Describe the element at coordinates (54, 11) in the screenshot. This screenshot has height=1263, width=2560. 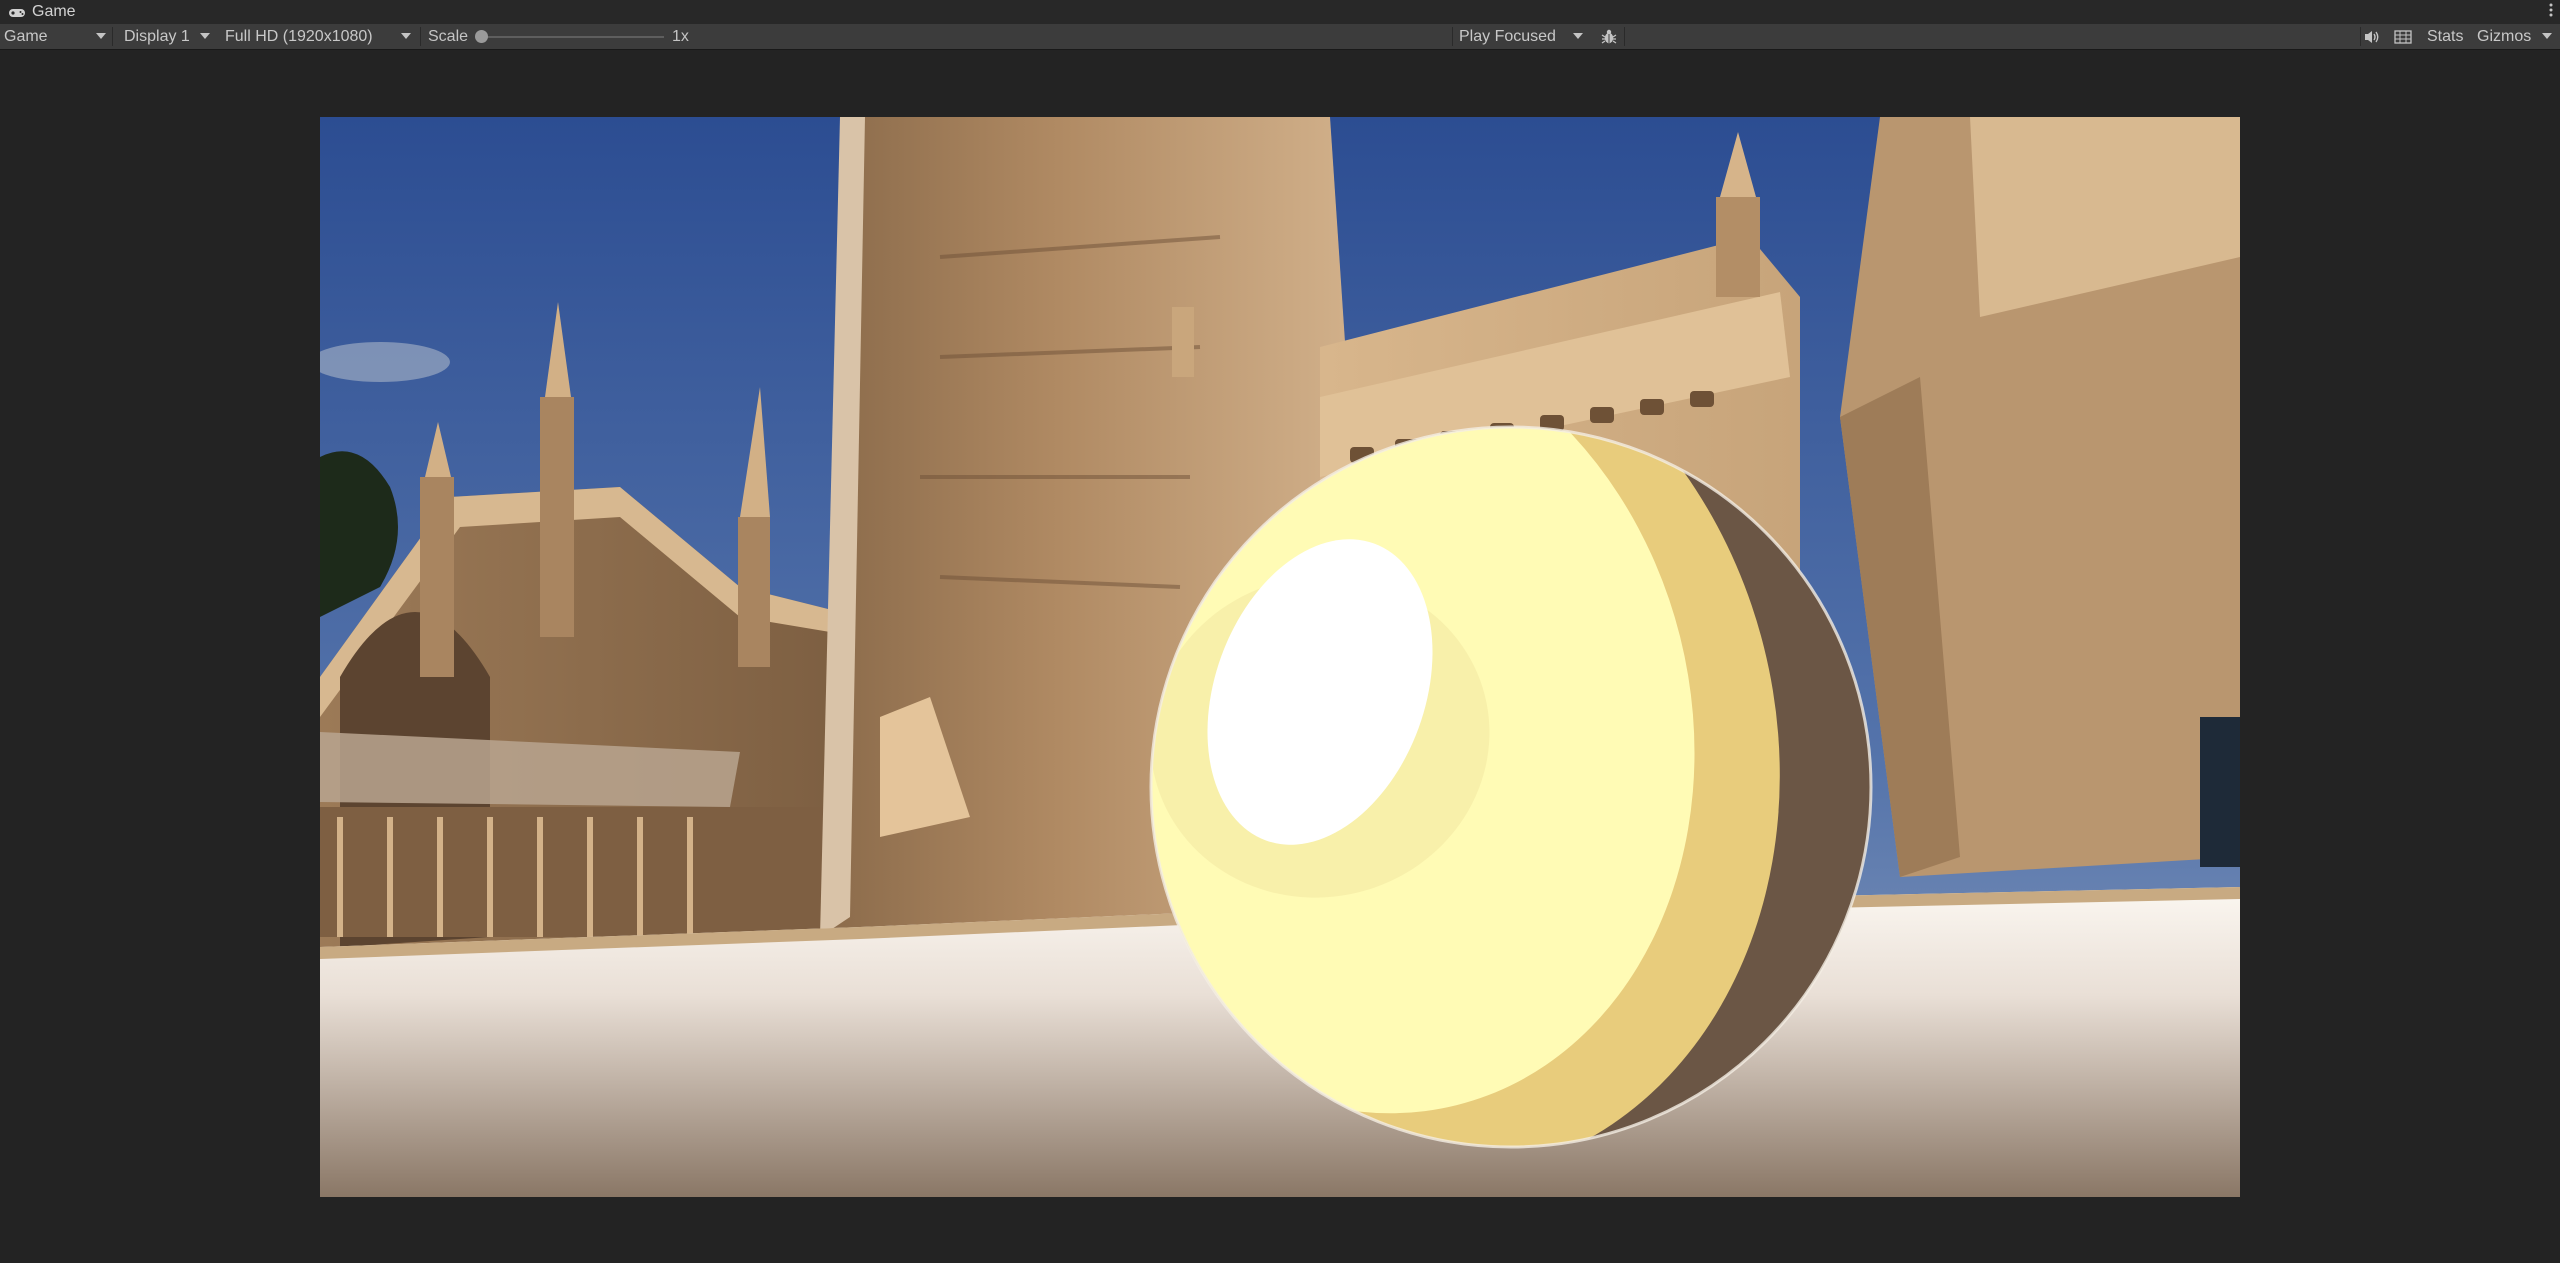
I see `tab-label: Game` at that location.